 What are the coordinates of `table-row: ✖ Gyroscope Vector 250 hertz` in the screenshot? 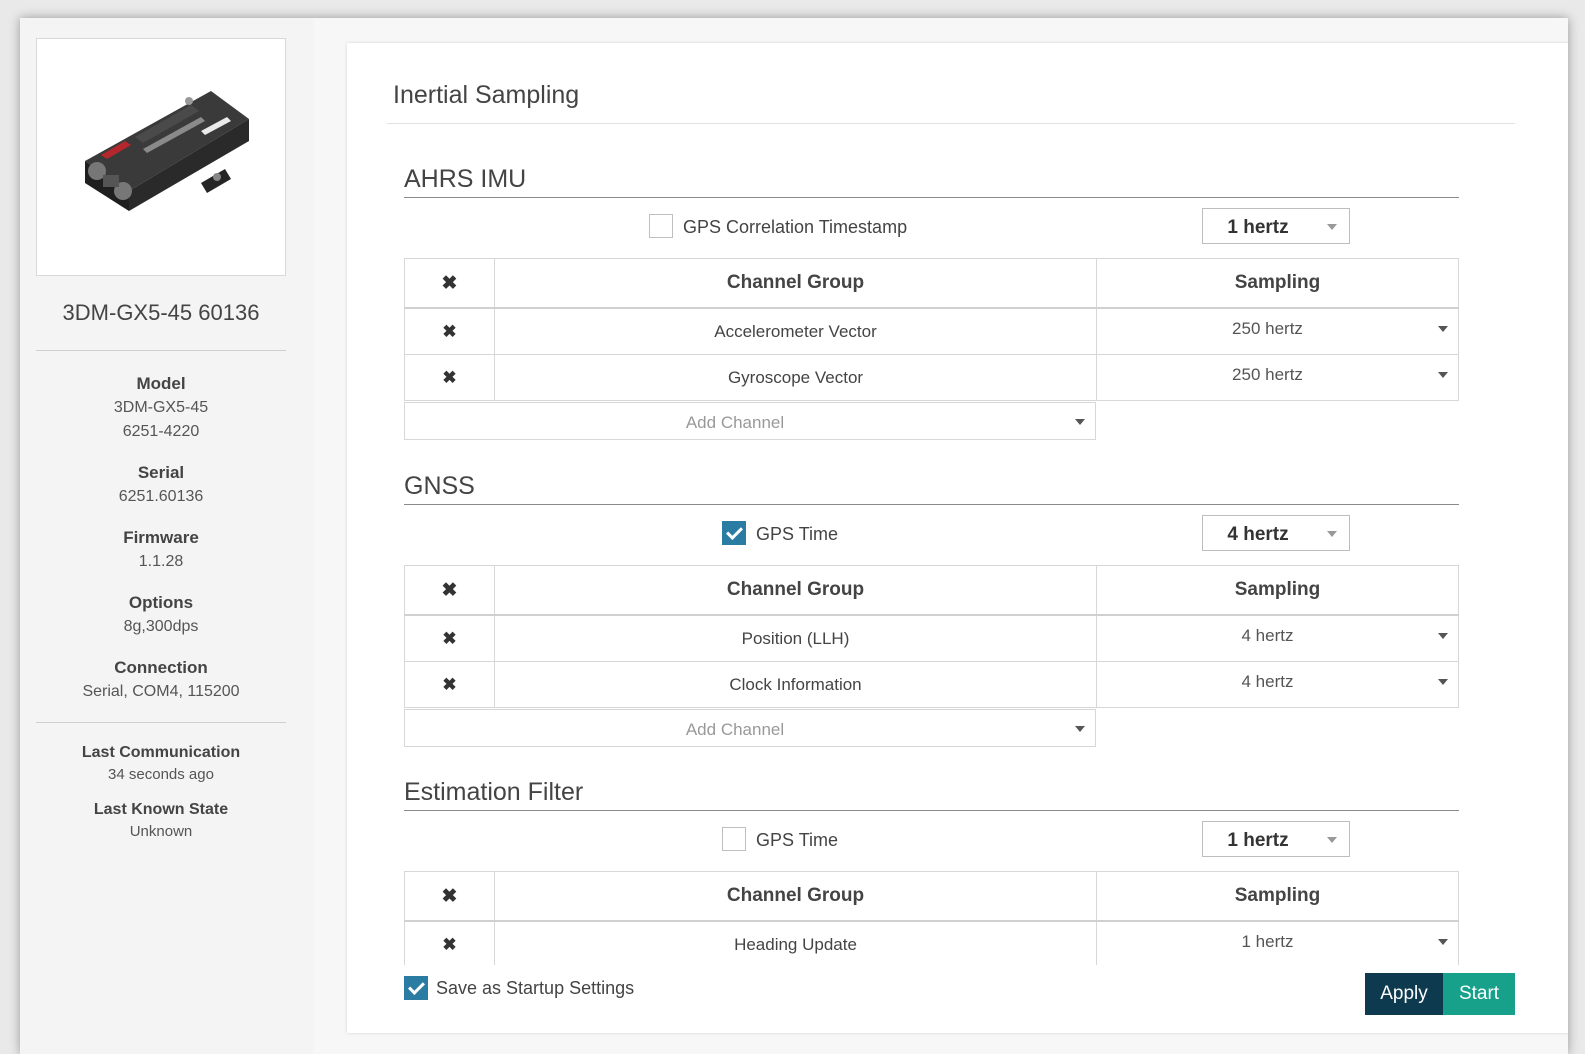 It's located at (931, 377).